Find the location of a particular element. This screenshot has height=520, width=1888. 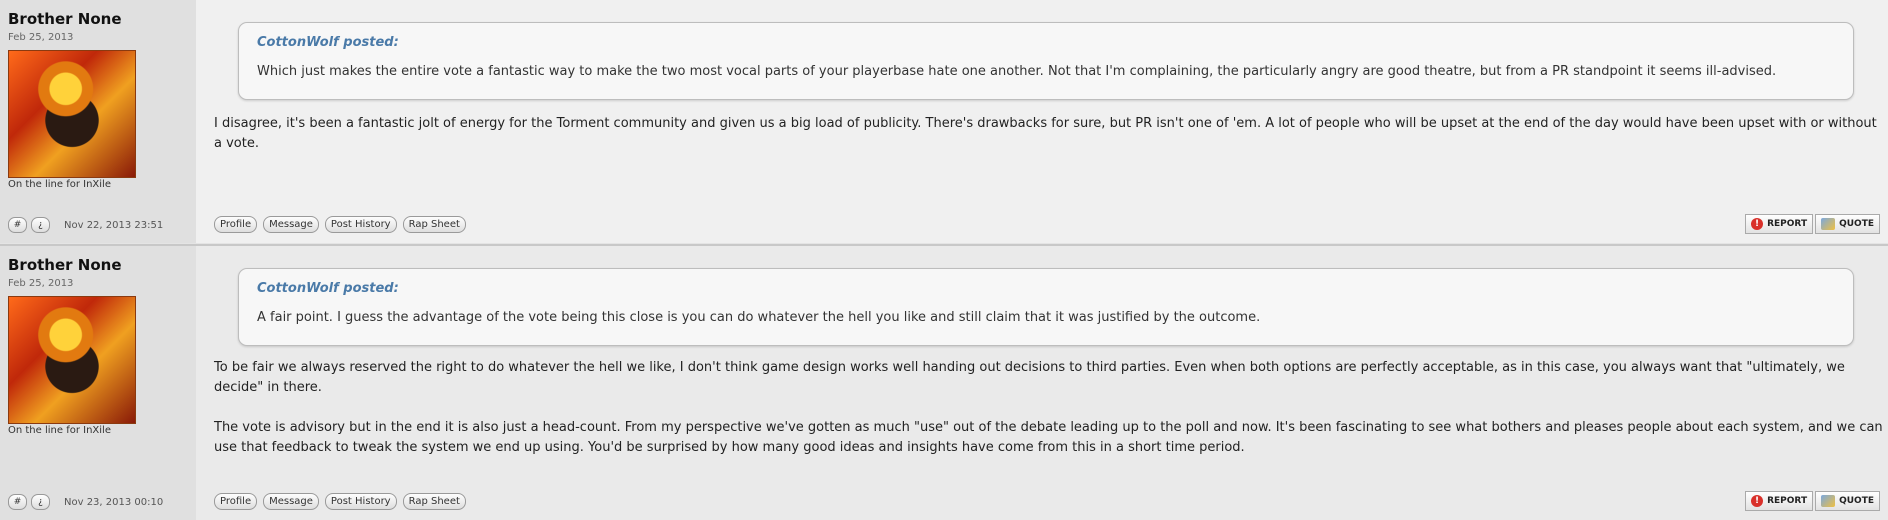

post-timestamp: Nov 22, 2013 23:51 is located at coordinates (114, 225).